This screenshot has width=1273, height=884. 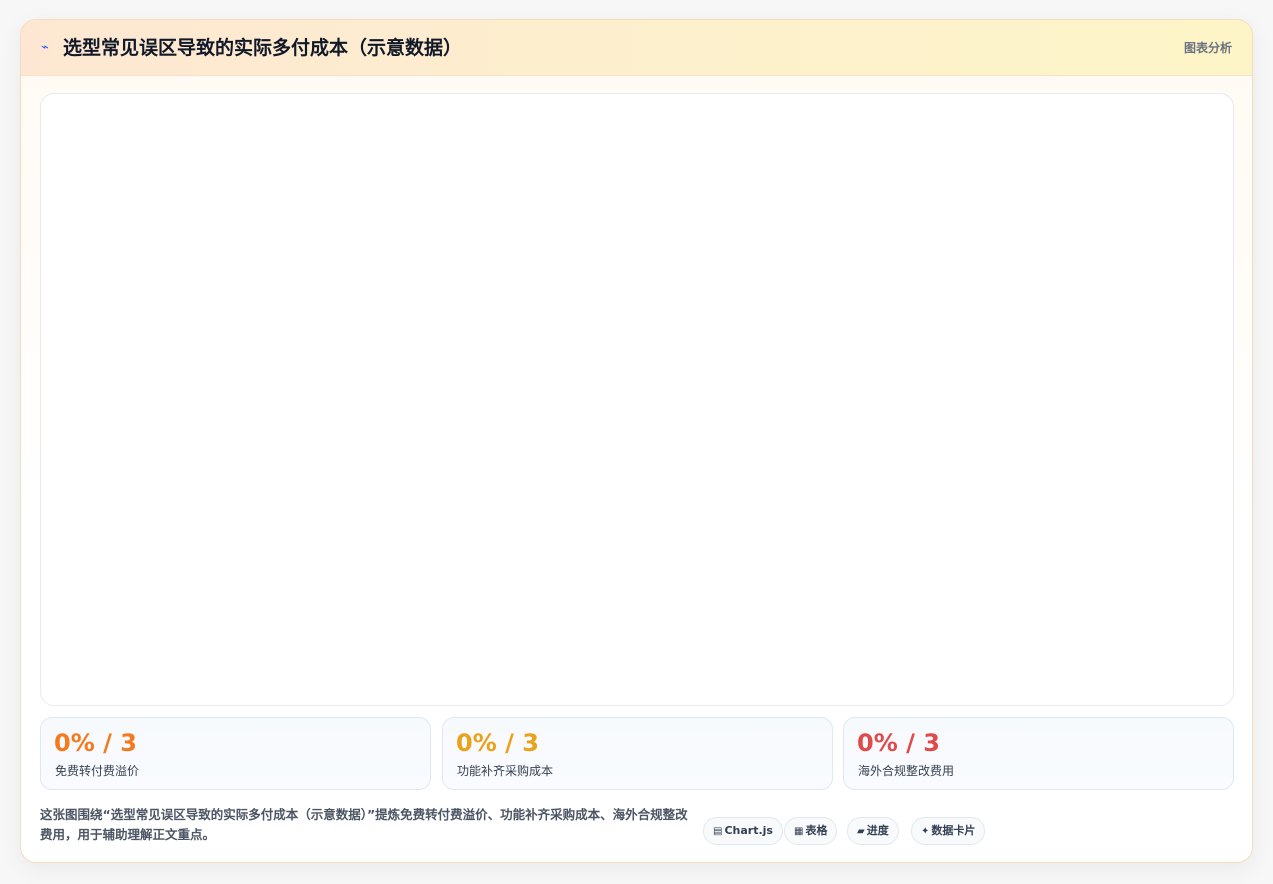 I want to click on chip-progress: ▰ 进度, so click(x=873, y=831).